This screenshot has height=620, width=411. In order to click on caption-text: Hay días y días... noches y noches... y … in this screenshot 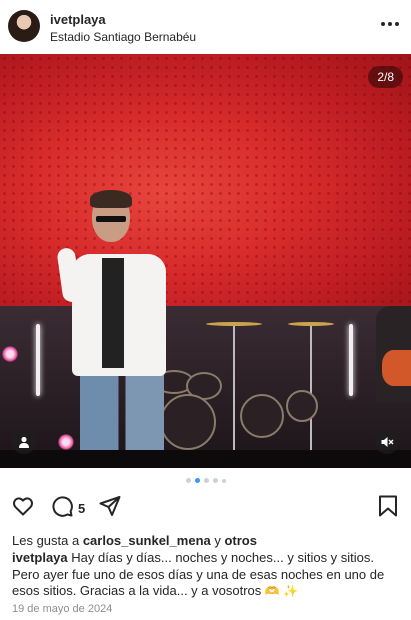, I will do `click(198, 574)`.